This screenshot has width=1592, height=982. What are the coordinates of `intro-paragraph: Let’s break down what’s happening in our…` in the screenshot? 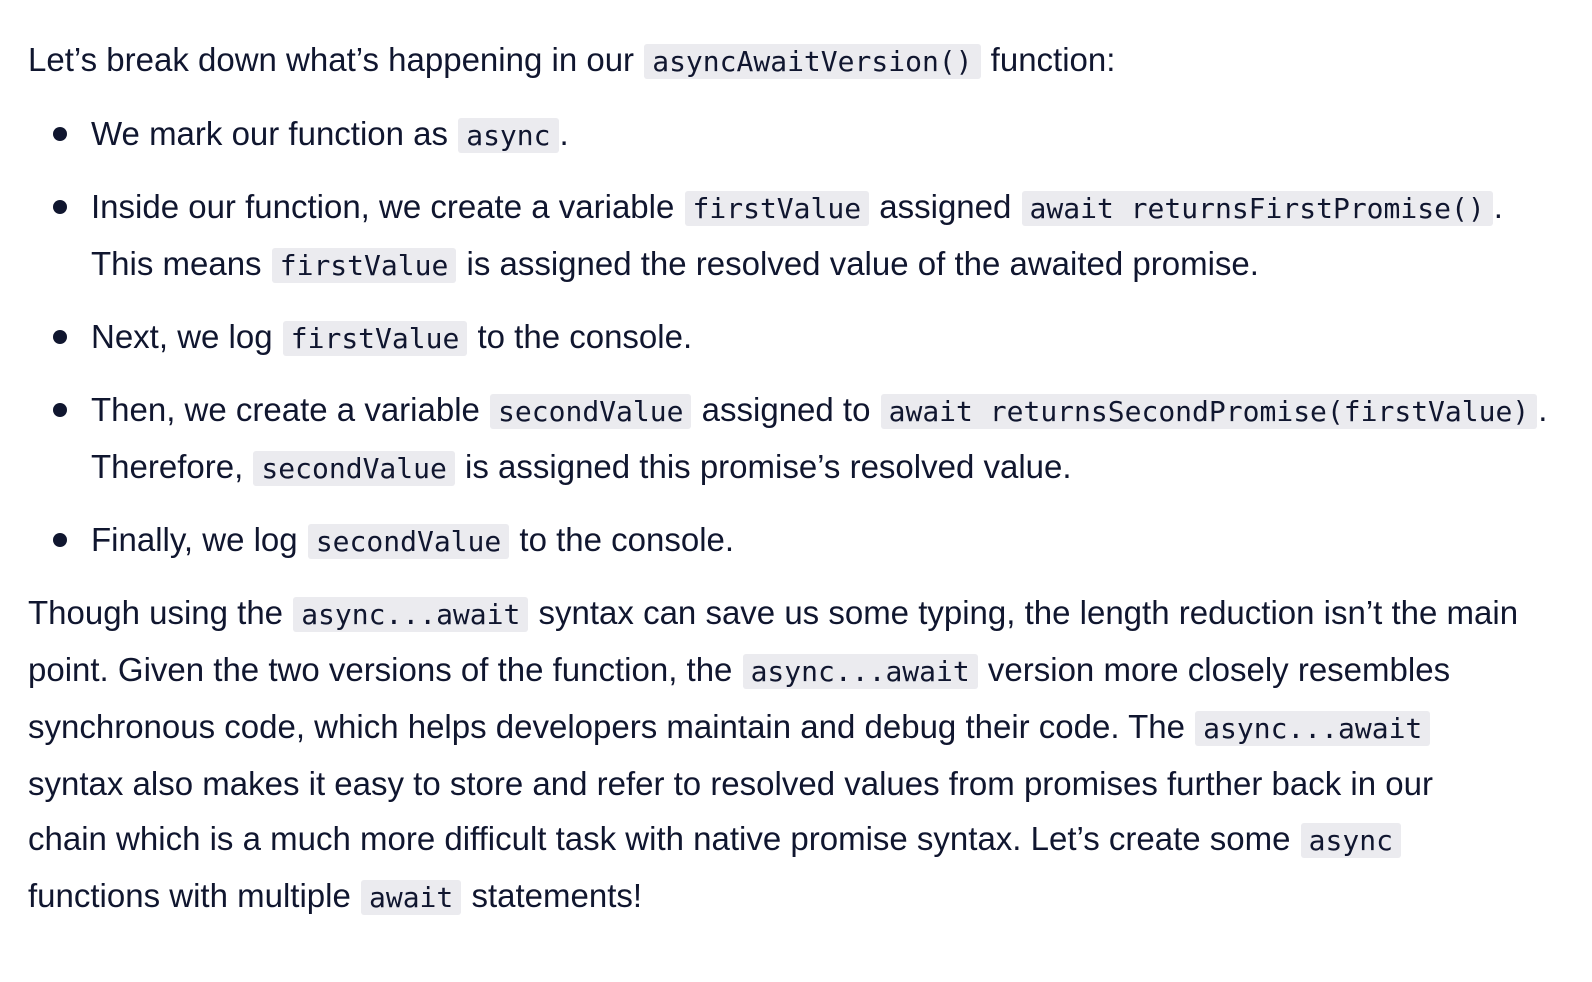 It's located at (798, 60).